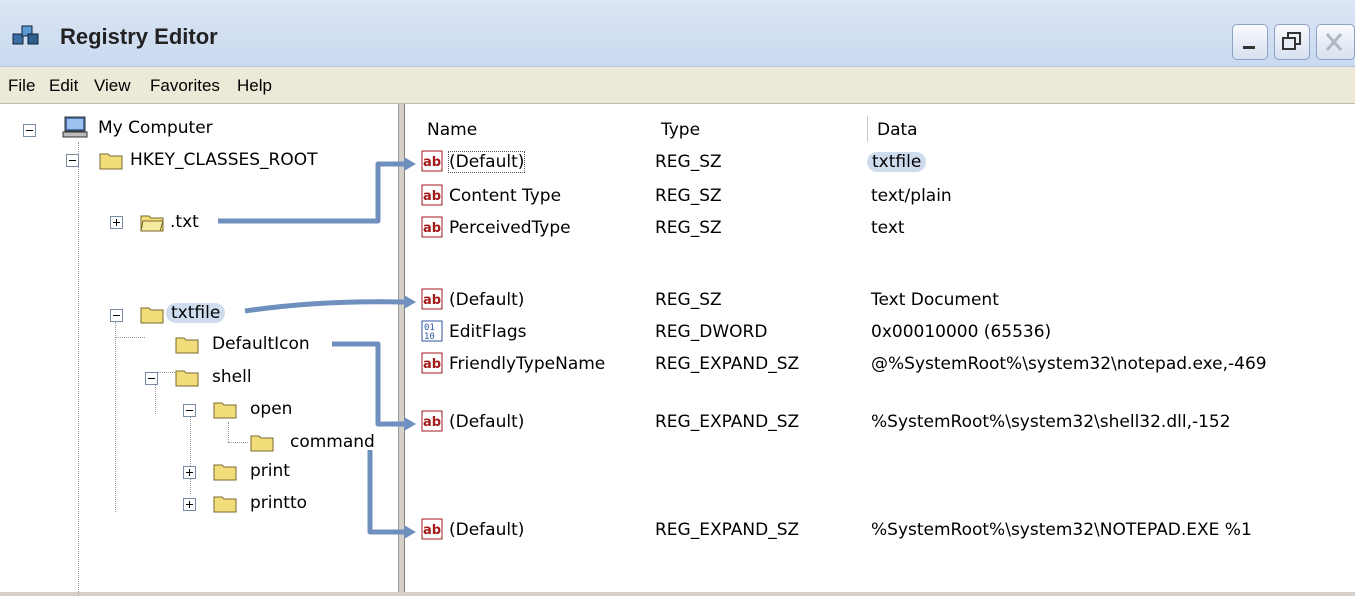 The image size is (1355, 596). What do you see at coordinates (897, 162) in the screenshot?
I see `value-data: txtfile` at bounding box center [897, 162].